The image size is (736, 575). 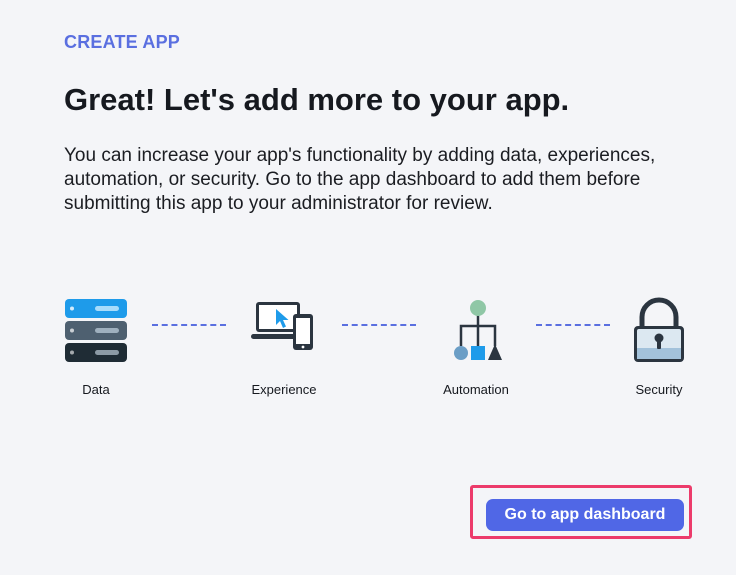 I want to click on lock-icon, so click(x=659, y=329).